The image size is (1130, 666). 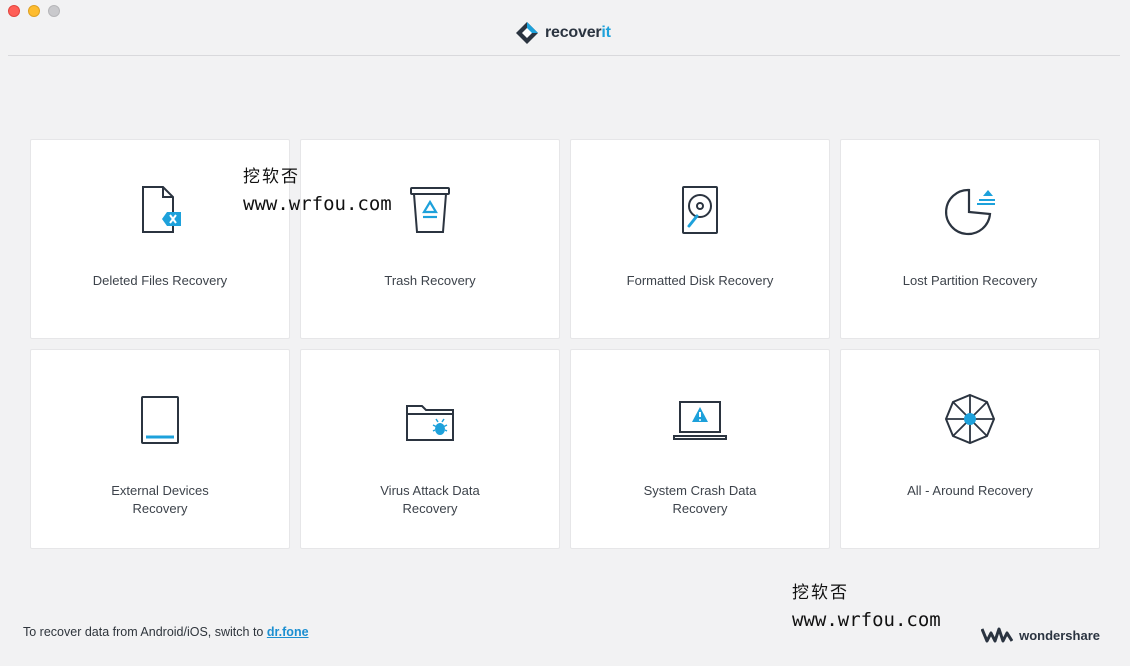 I want to click on maximize-window-button, so click(x=54, y=11).